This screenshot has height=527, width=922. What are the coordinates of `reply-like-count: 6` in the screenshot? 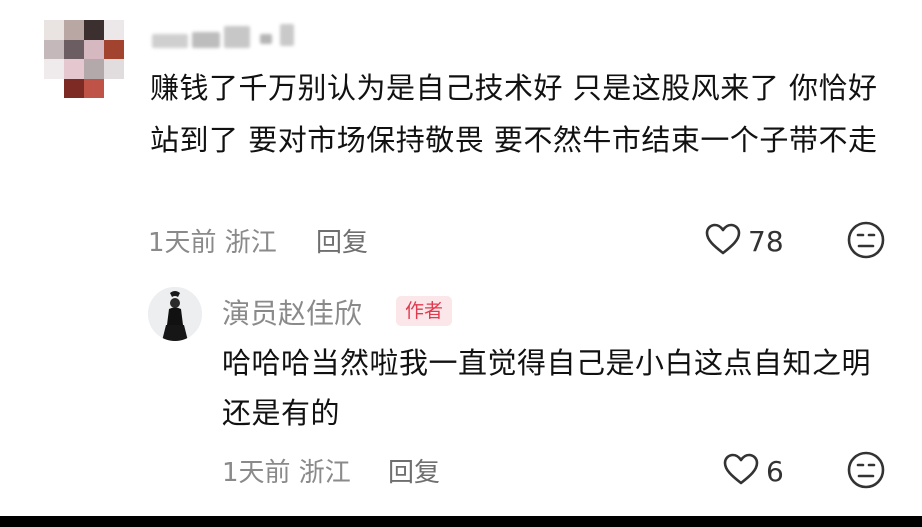 It's located at (775, 471).